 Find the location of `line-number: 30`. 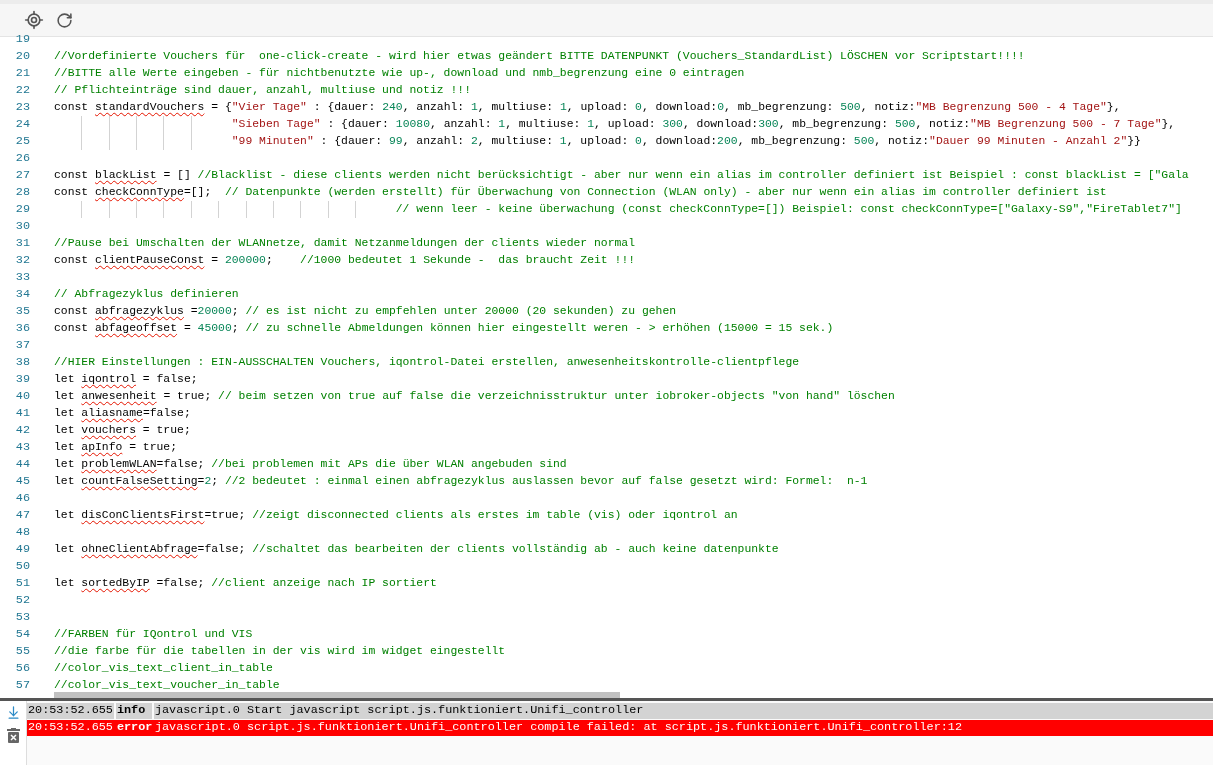

line-number: 30 is located at coordinates (22, 226).